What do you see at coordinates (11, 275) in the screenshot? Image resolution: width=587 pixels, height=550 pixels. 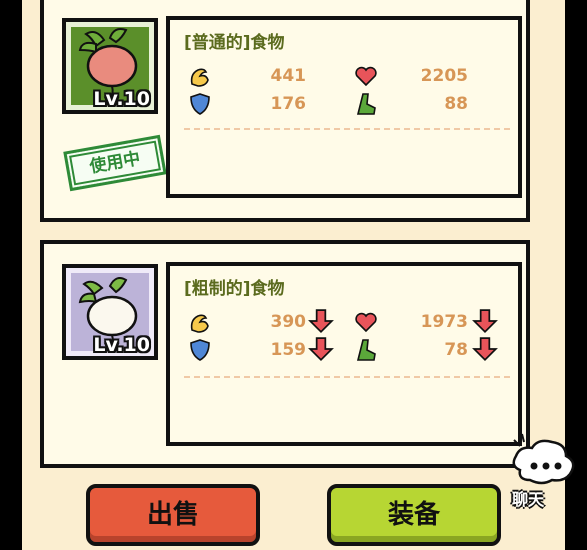 I see `left-edge` at bounding box center [11, 275].